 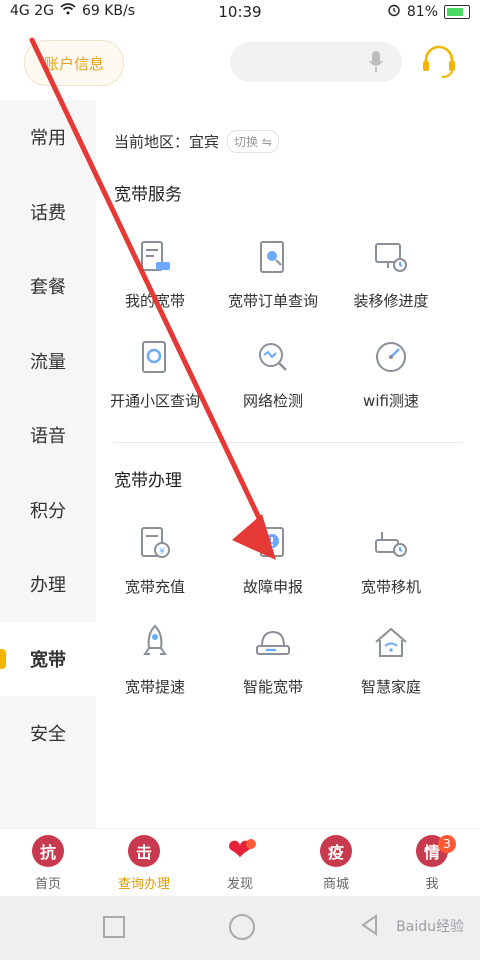 What do you see at coordinates (430, 927) in the screenshot?
I see `watermark: Baidu经验` at bounding box center [430, 927].